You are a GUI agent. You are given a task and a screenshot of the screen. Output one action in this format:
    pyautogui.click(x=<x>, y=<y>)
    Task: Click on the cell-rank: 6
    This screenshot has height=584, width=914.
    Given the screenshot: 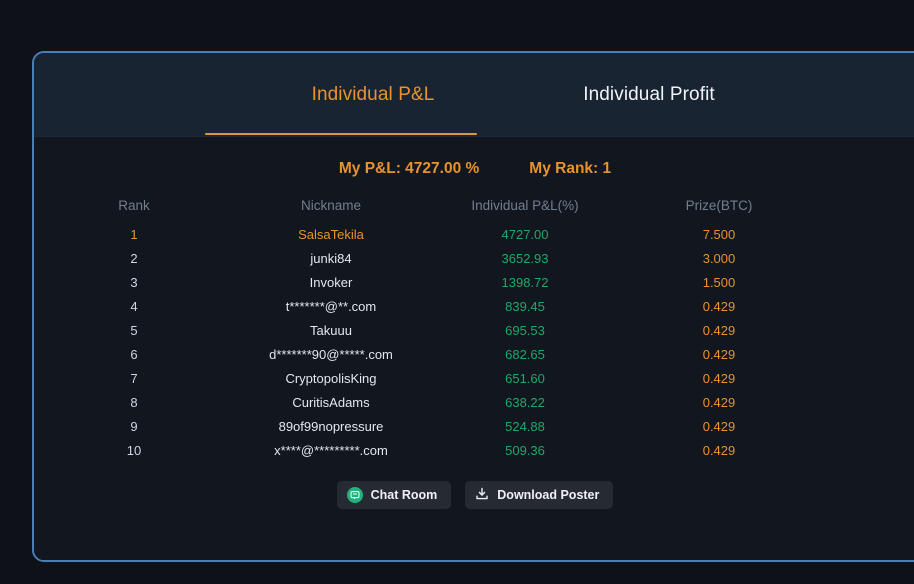 What is the action you would take?
    pyautogui.click(x=134, y=354)
    